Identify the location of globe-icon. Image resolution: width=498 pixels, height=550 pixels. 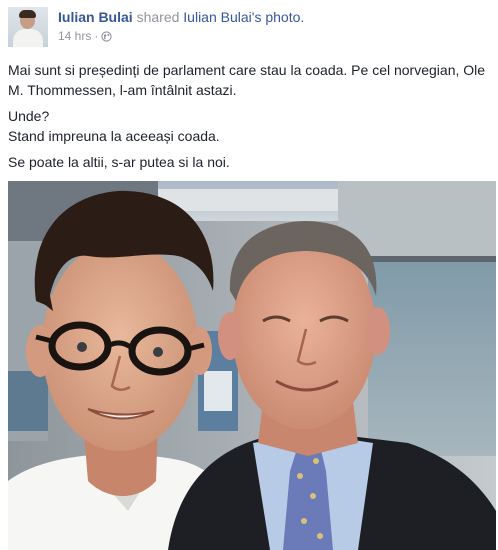
(106, 36).